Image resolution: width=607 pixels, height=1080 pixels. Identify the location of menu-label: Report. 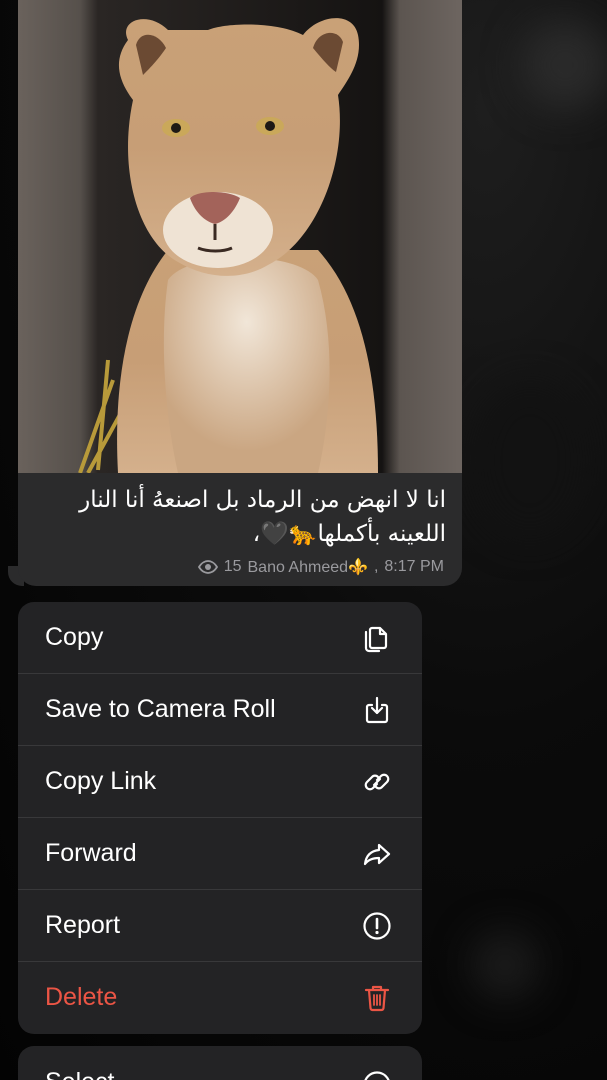
(83, 925).